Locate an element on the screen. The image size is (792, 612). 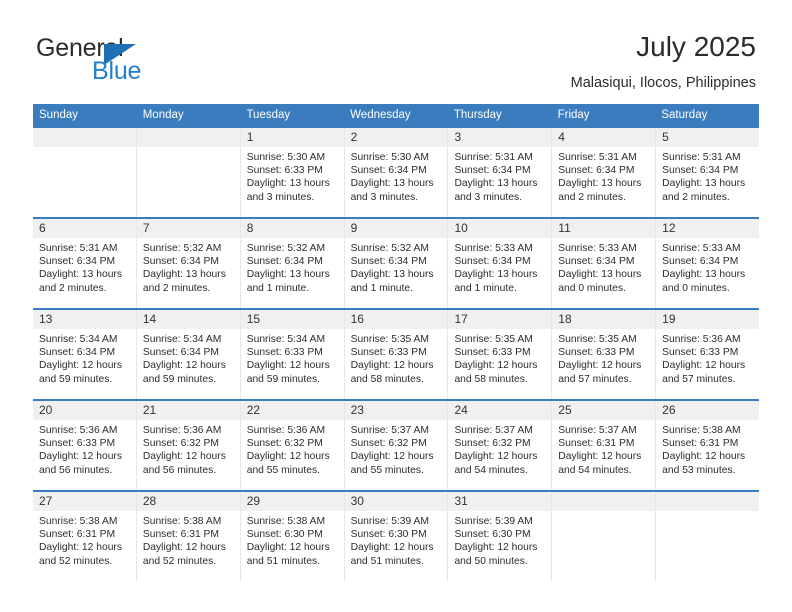
daylight-line2: and 55 minutes. is located at coordinates (387, 470).